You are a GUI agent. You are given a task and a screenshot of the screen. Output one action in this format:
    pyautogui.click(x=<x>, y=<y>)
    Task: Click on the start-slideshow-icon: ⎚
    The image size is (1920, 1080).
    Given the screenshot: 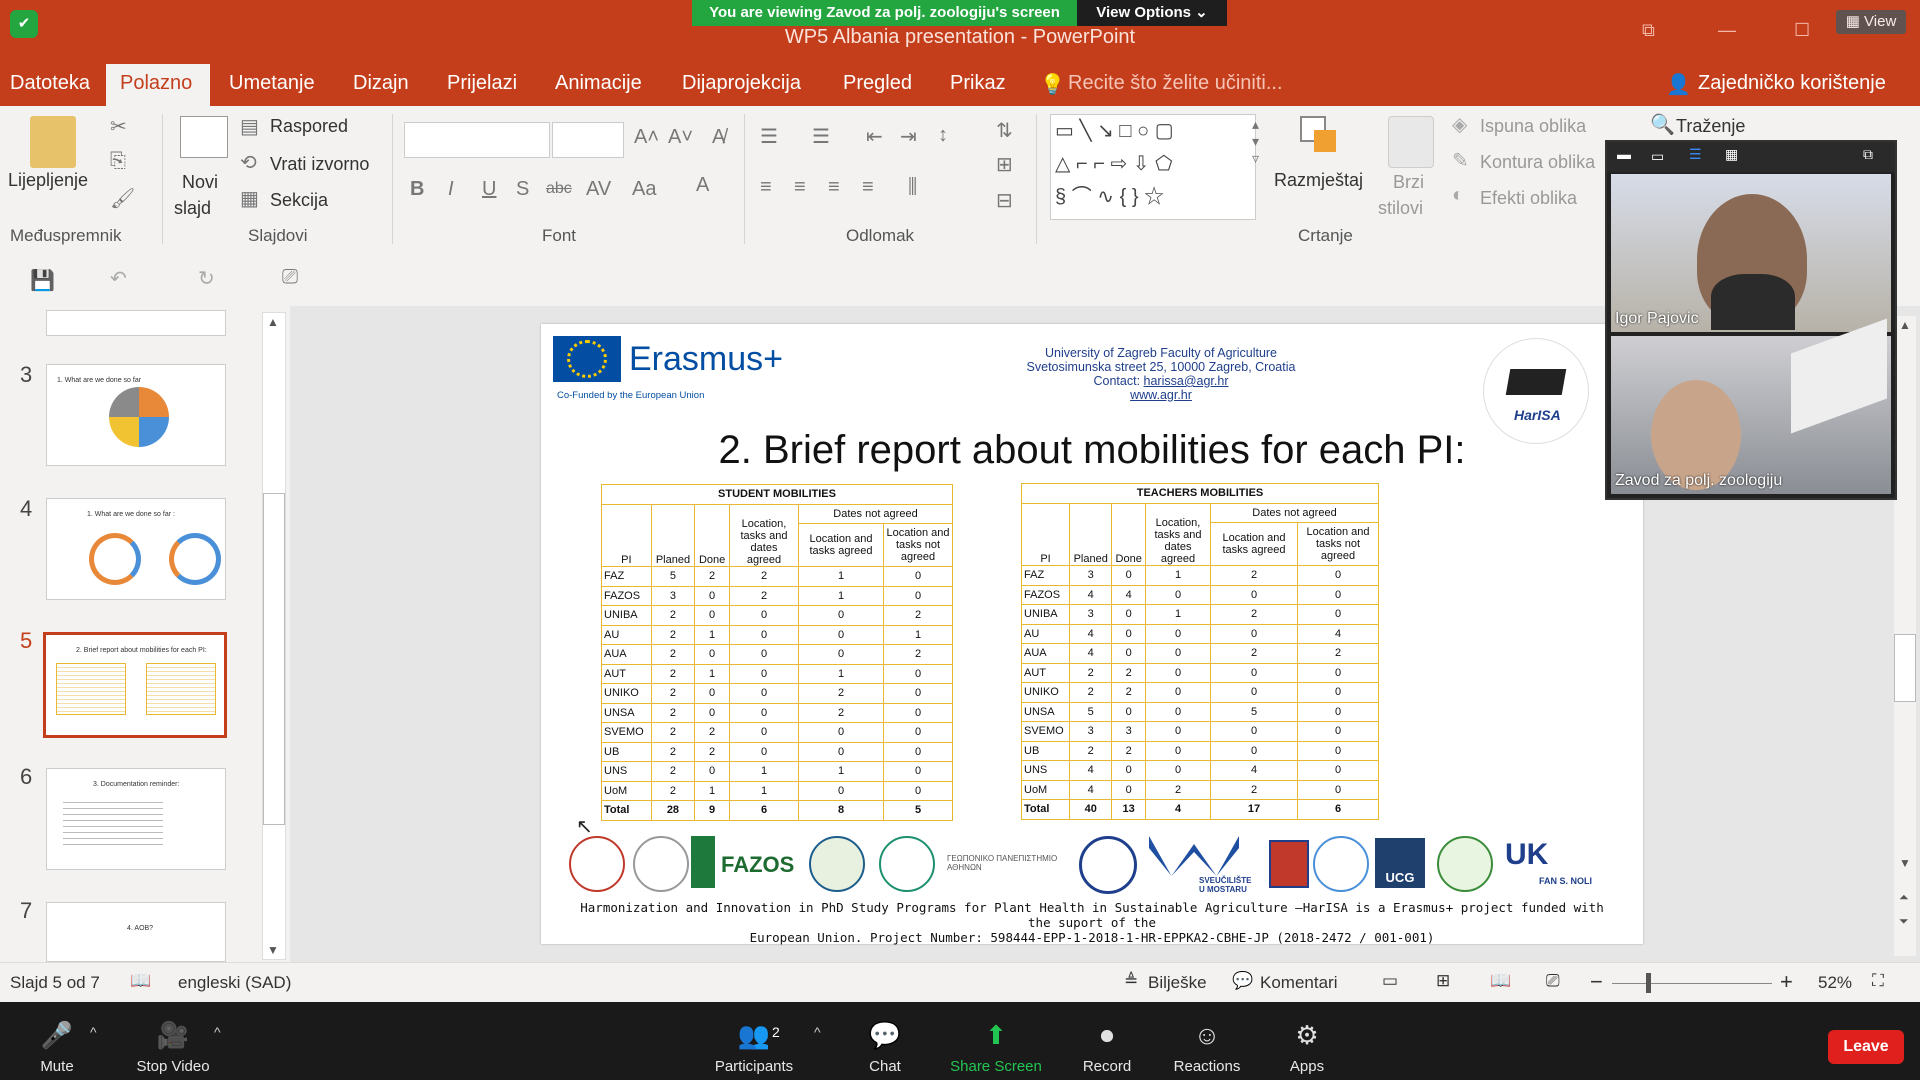 What is the action you would take?
    pyautogui.click(x=290, y=277)
    